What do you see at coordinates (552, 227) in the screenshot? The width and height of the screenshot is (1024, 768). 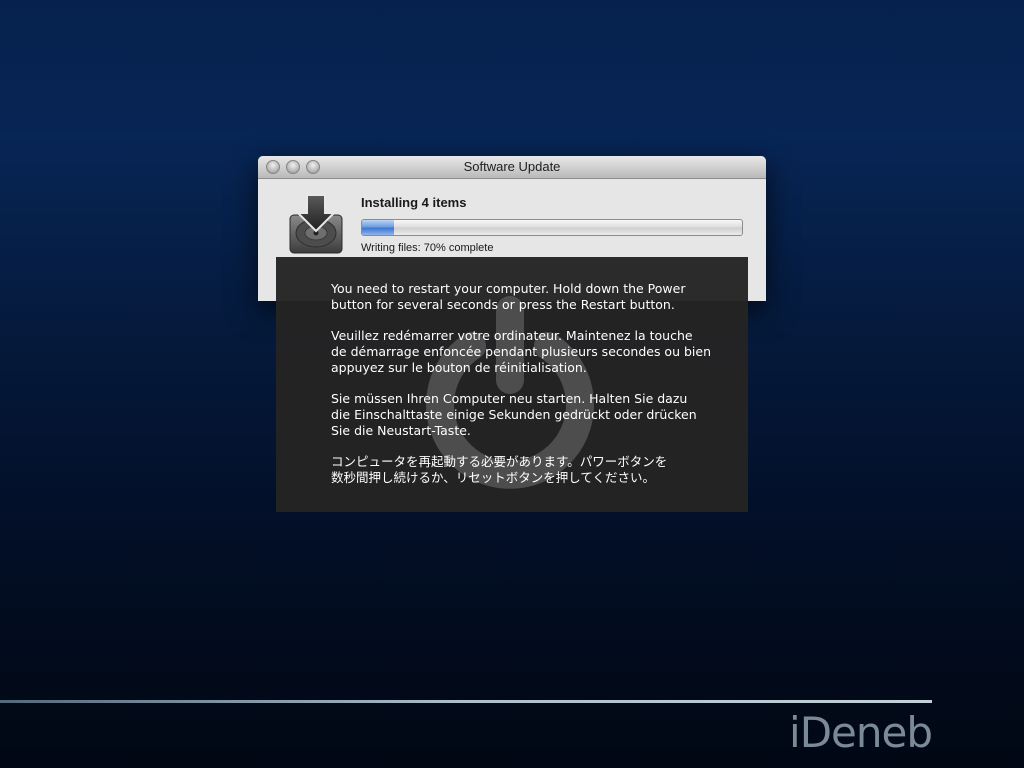 I see `progress-bar` at bounding box center [552, 227].